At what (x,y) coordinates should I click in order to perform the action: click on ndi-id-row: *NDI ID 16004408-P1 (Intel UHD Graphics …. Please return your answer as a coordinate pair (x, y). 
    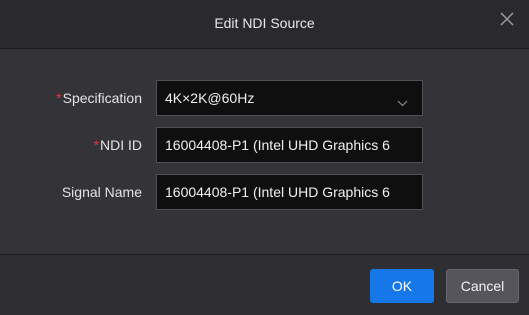
    Looking at the image, I should click on (264, 145).